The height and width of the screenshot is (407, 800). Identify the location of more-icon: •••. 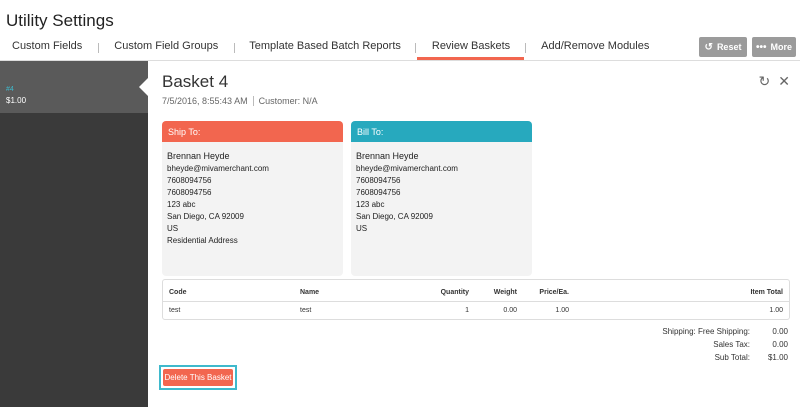
(761, 47).